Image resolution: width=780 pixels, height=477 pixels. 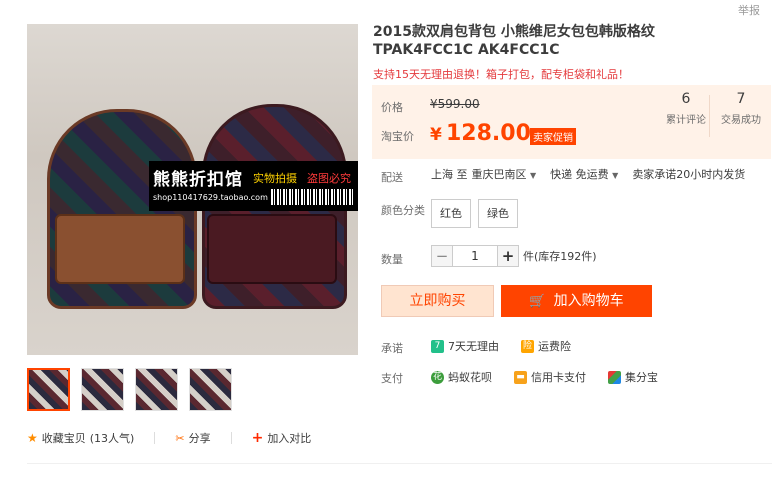 What do you see at coordinates (32, 438) in the screenshot?
I see `star-icon: ★` at bounding box center [32, 438].